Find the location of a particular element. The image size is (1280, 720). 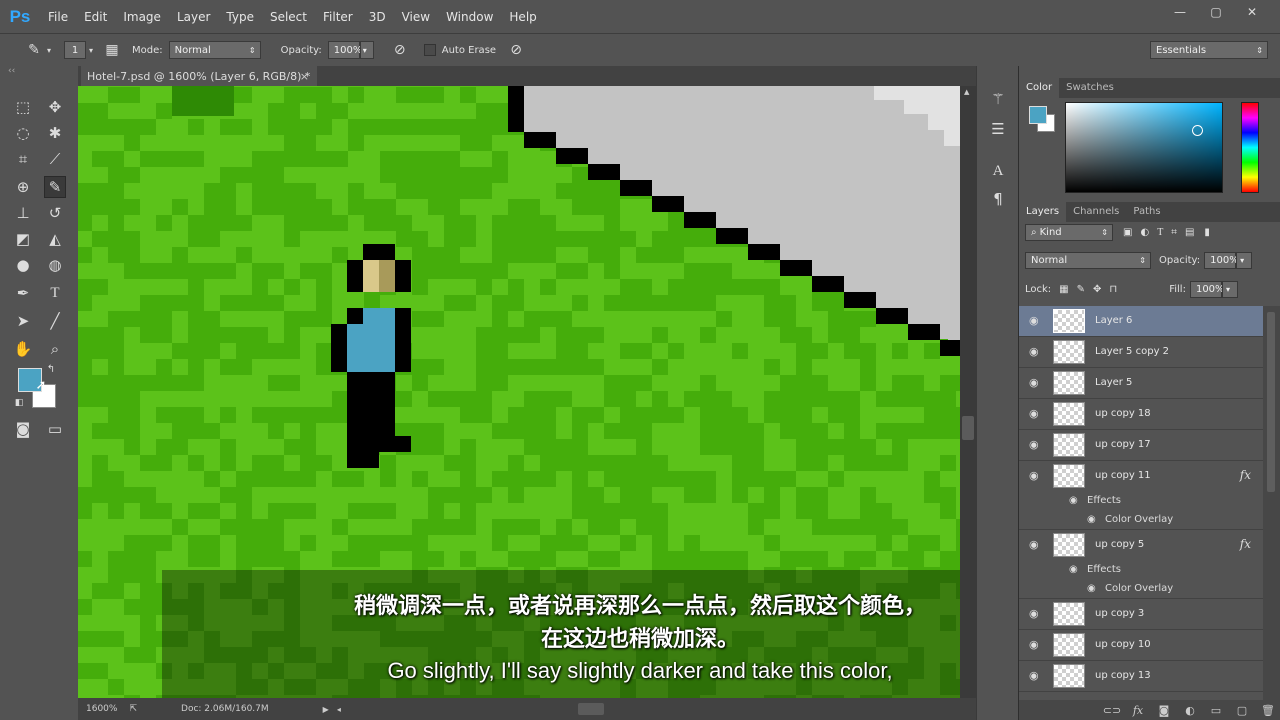

hue-slider is located at coordinates (1250, 147).